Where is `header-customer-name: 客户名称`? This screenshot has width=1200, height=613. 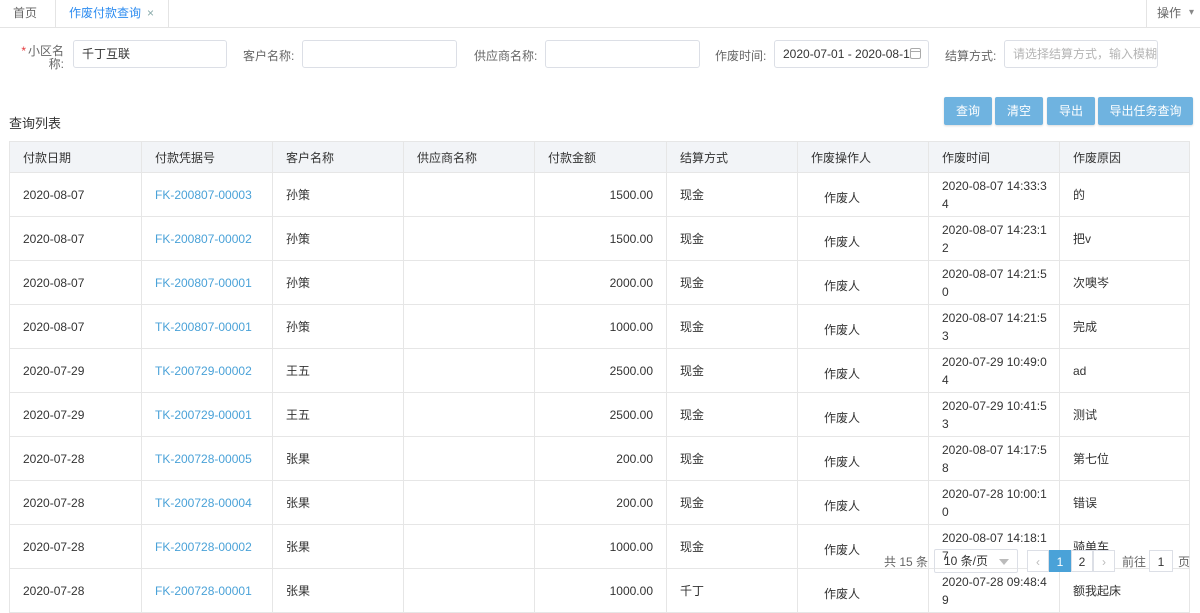 header-customer-name: 客户名称 is located at coordinates (338, 157).